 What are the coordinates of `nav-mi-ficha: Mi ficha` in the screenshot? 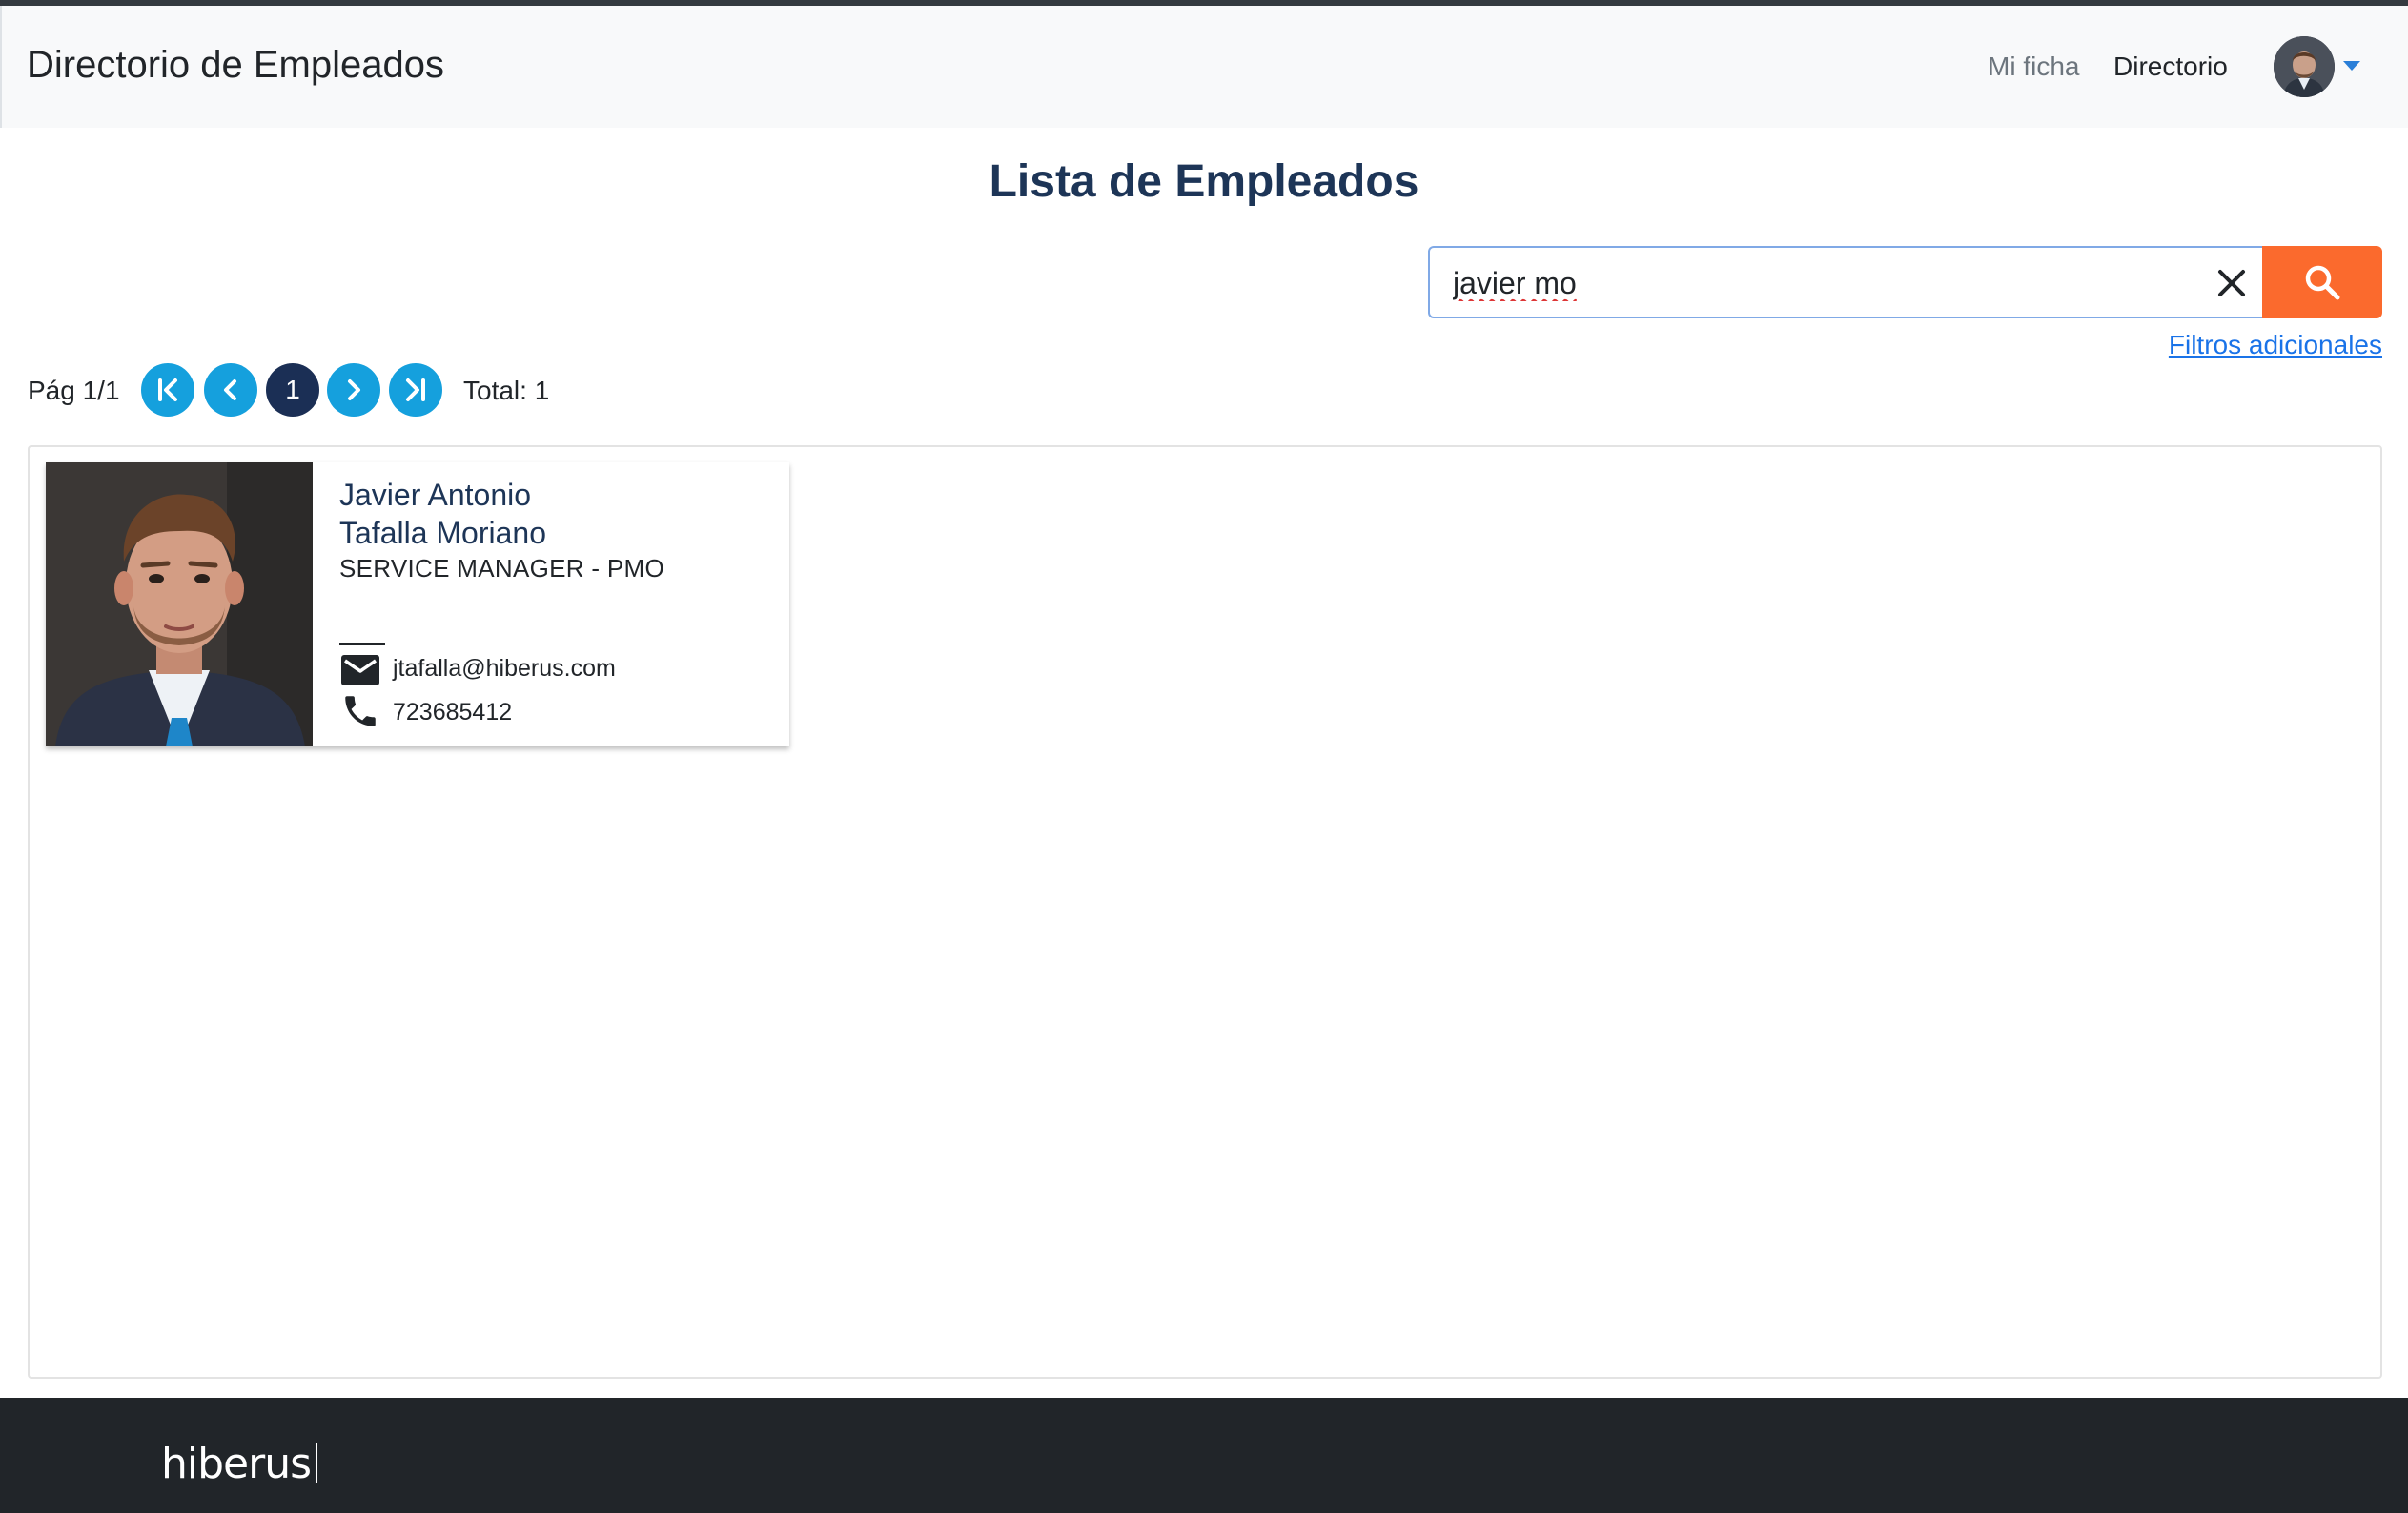 It's located at (2033, 66).